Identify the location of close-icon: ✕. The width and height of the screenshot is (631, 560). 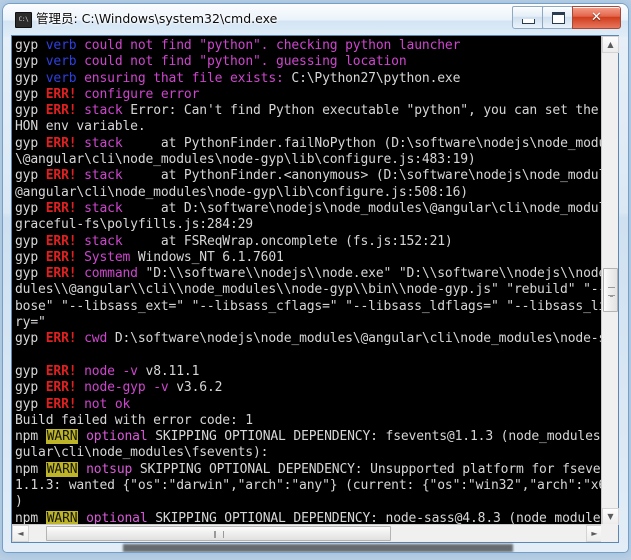
(596, 17).